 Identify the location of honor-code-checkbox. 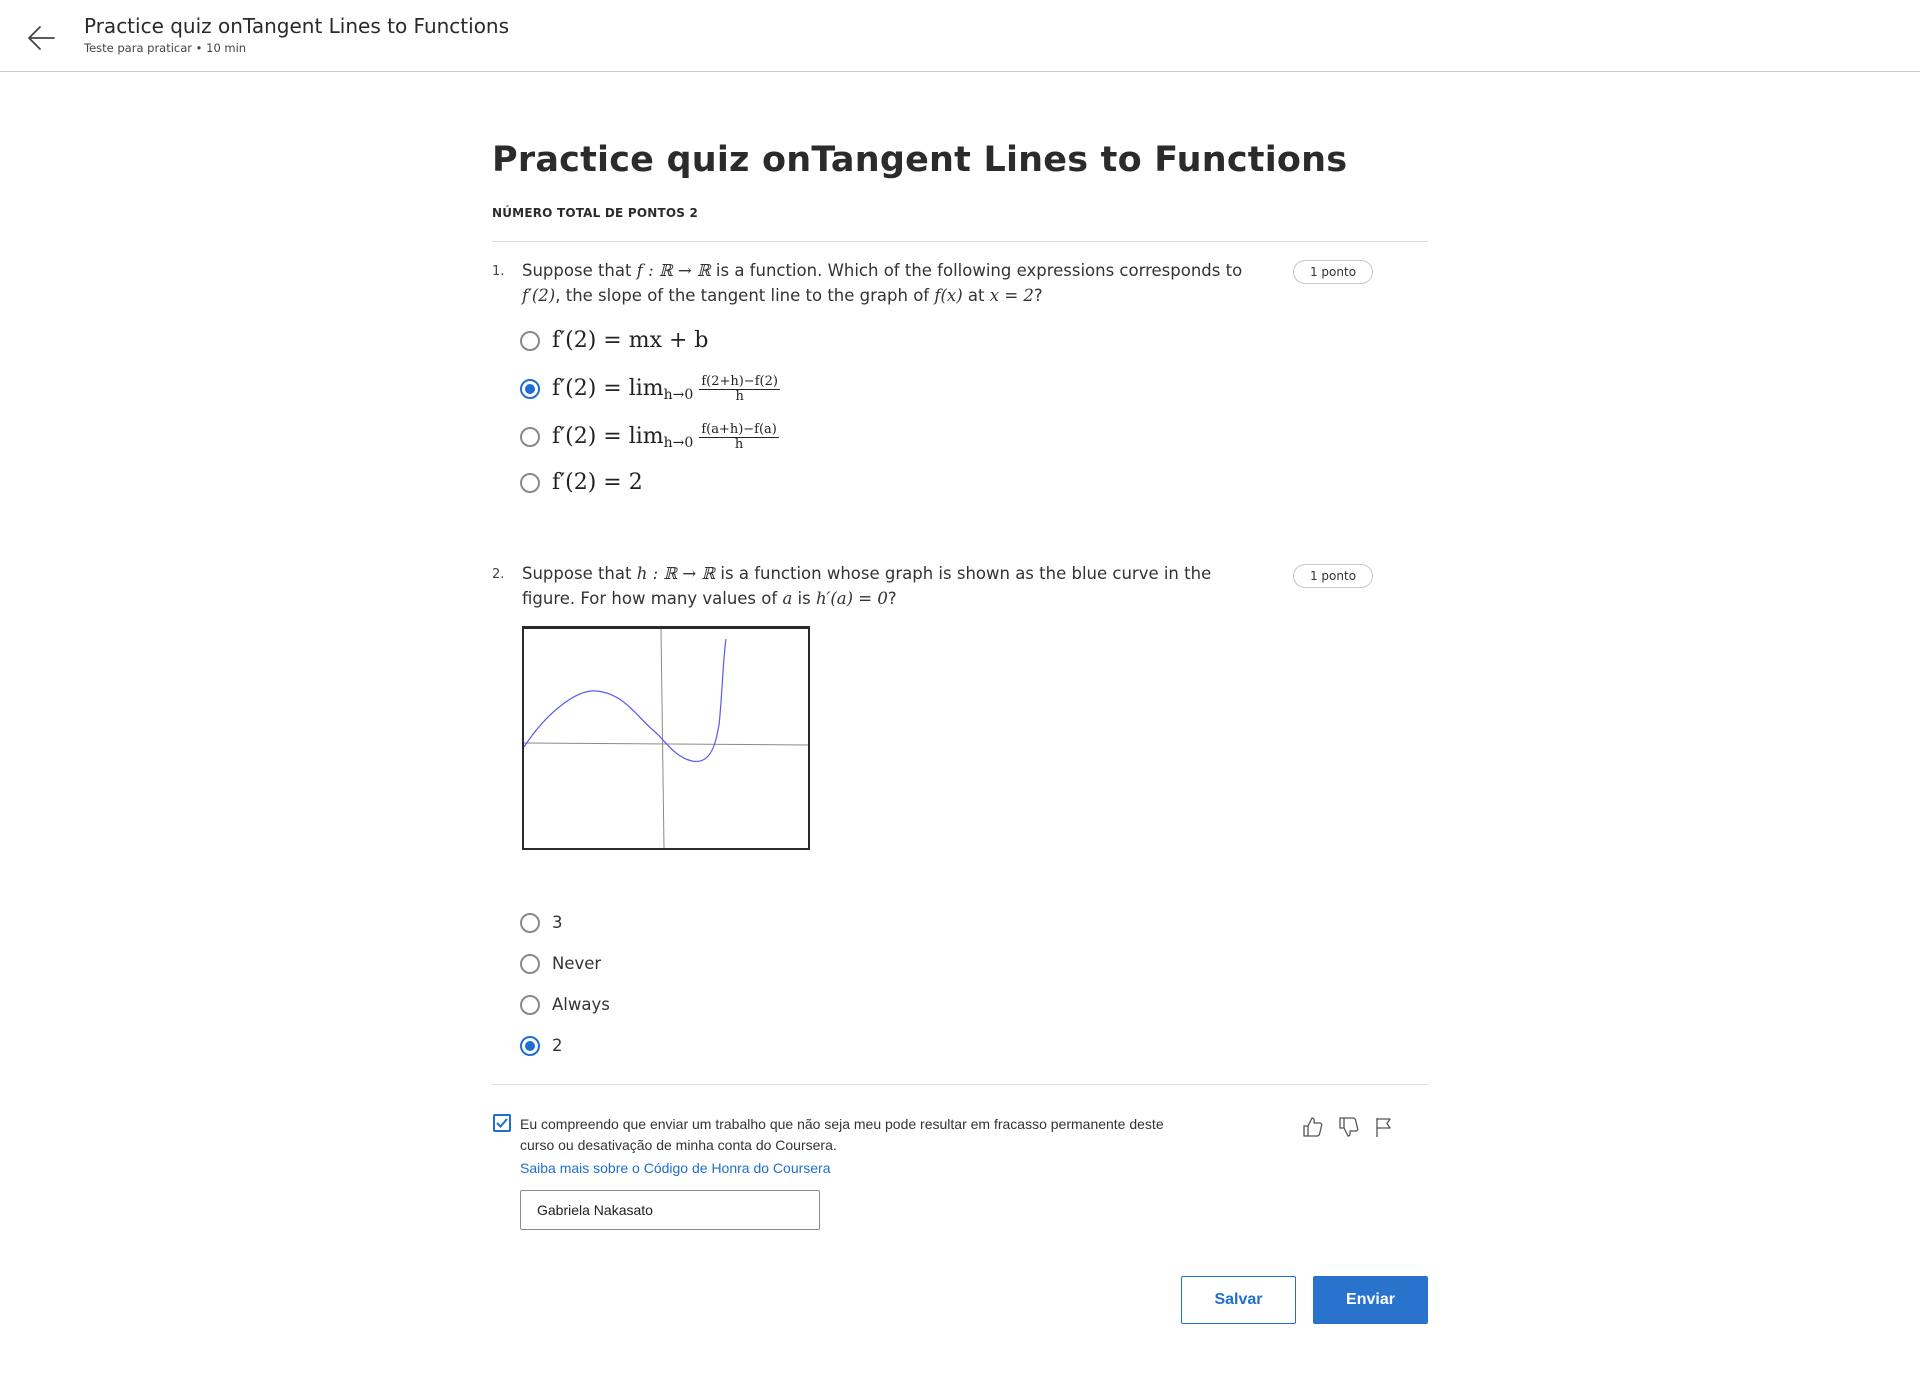
(502, 1123).